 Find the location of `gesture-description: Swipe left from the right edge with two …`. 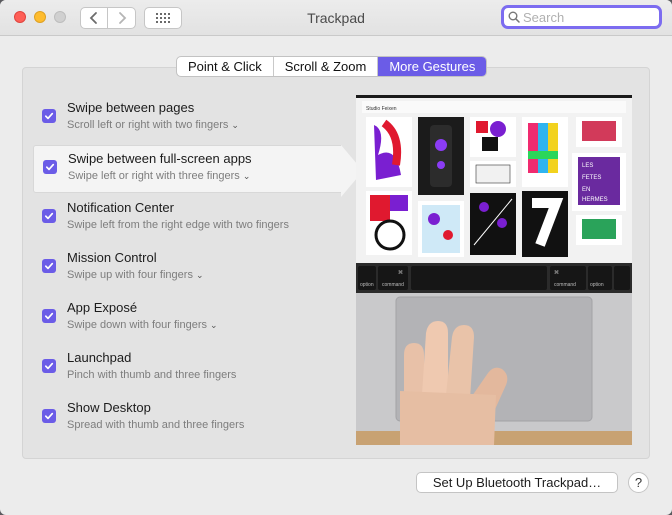

gesture-description: Swipe left from the right edge with two … is located at coordinates (178, 225).